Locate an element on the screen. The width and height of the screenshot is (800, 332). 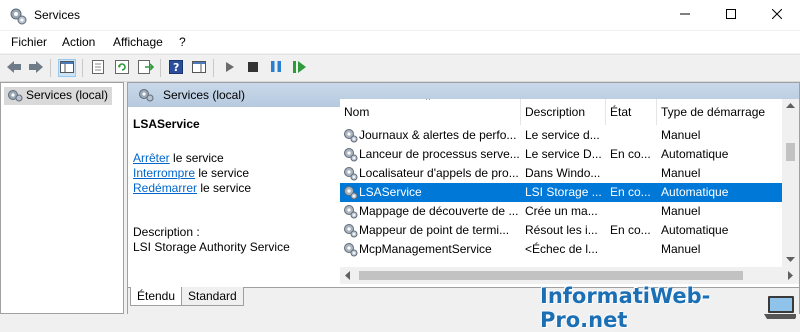
scroll-left-icon is located at coordinates (348, 275).